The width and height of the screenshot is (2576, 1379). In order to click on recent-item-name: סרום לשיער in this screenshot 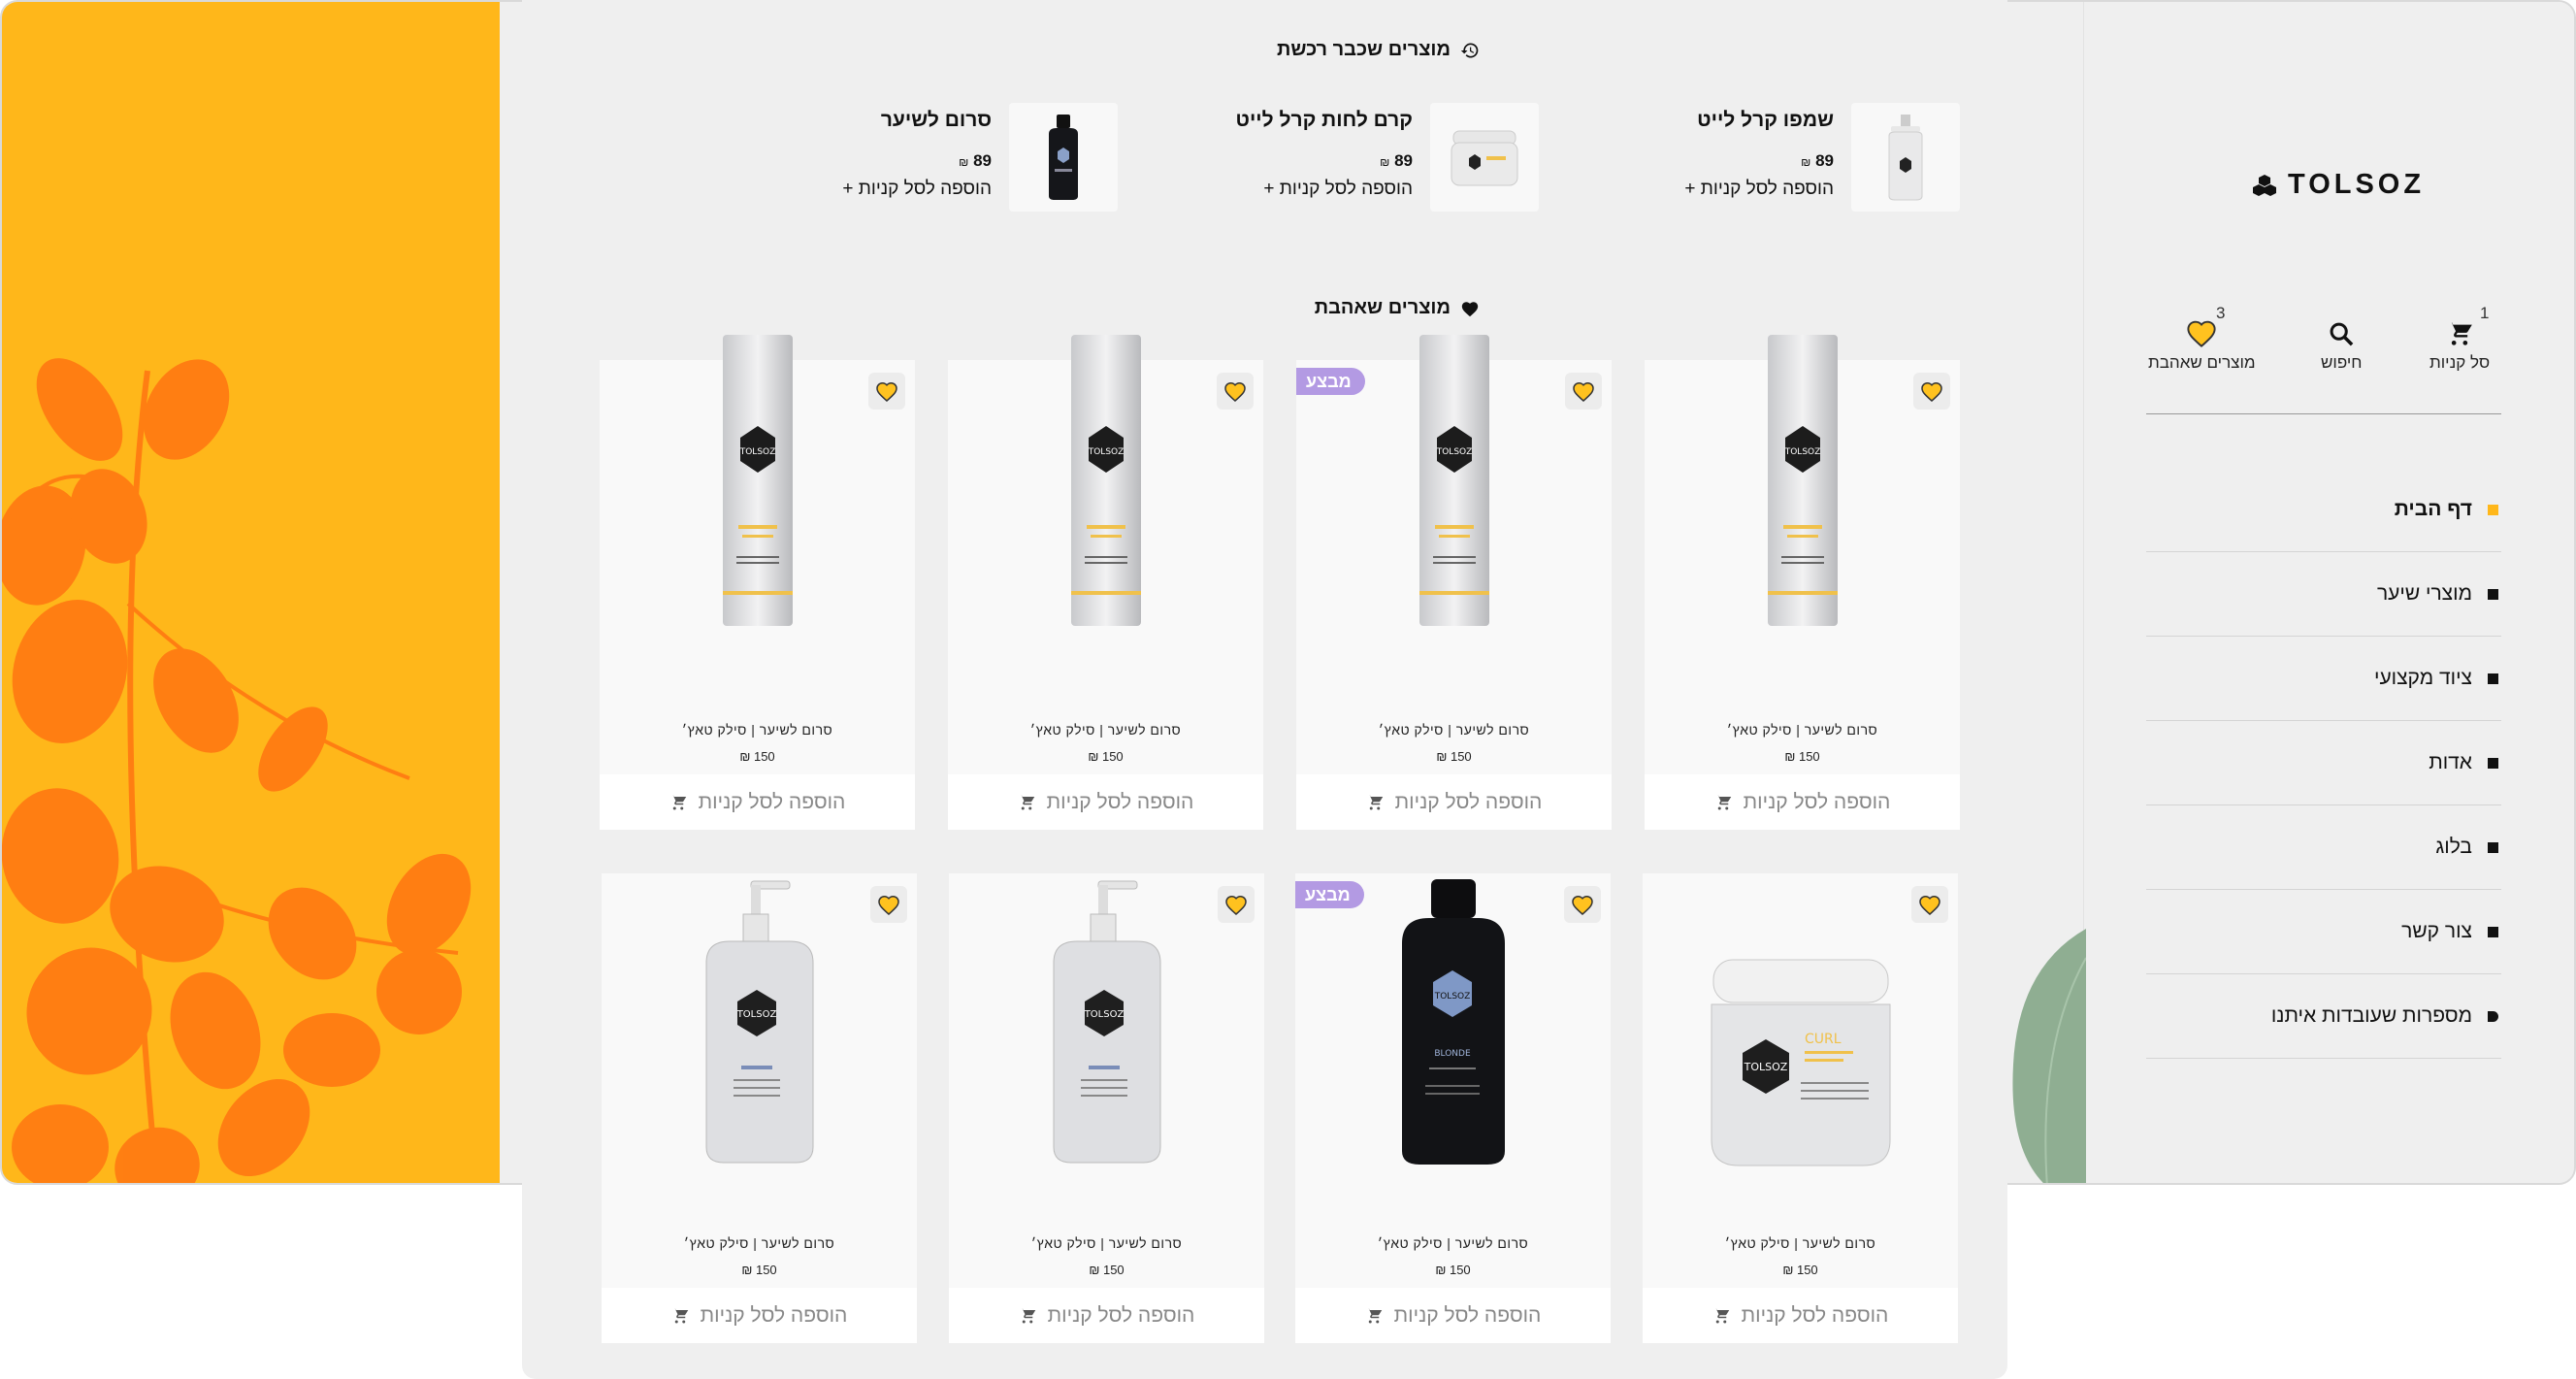, I will do `click(936, 121)`.